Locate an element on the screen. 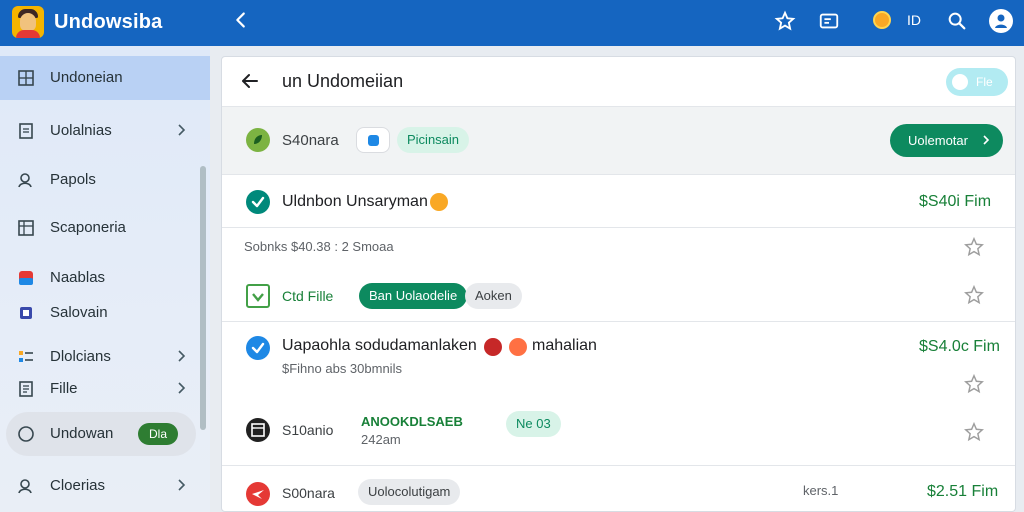 This screenshot has width=1024, height=512. top-app-bar: Undowsiba ID is located at coordinates (512, 23).